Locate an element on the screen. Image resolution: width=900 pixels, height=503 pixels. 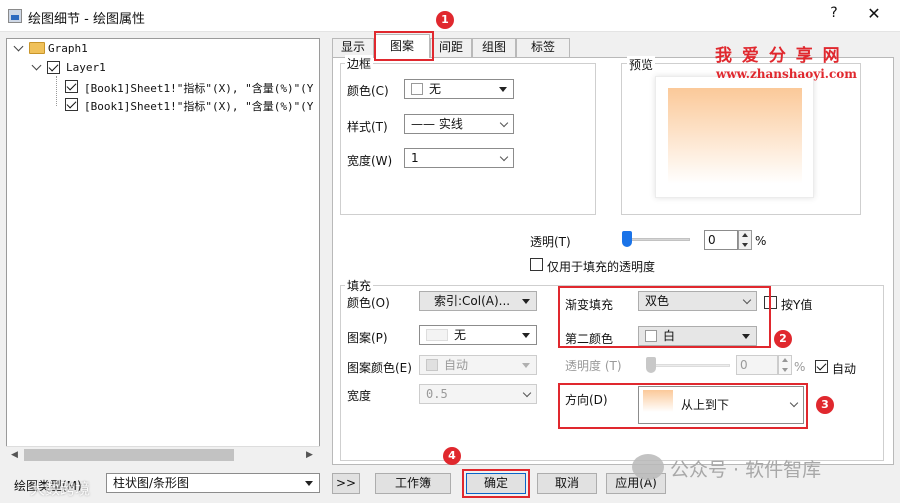
color-swatch is located at coordinates (417, 89).